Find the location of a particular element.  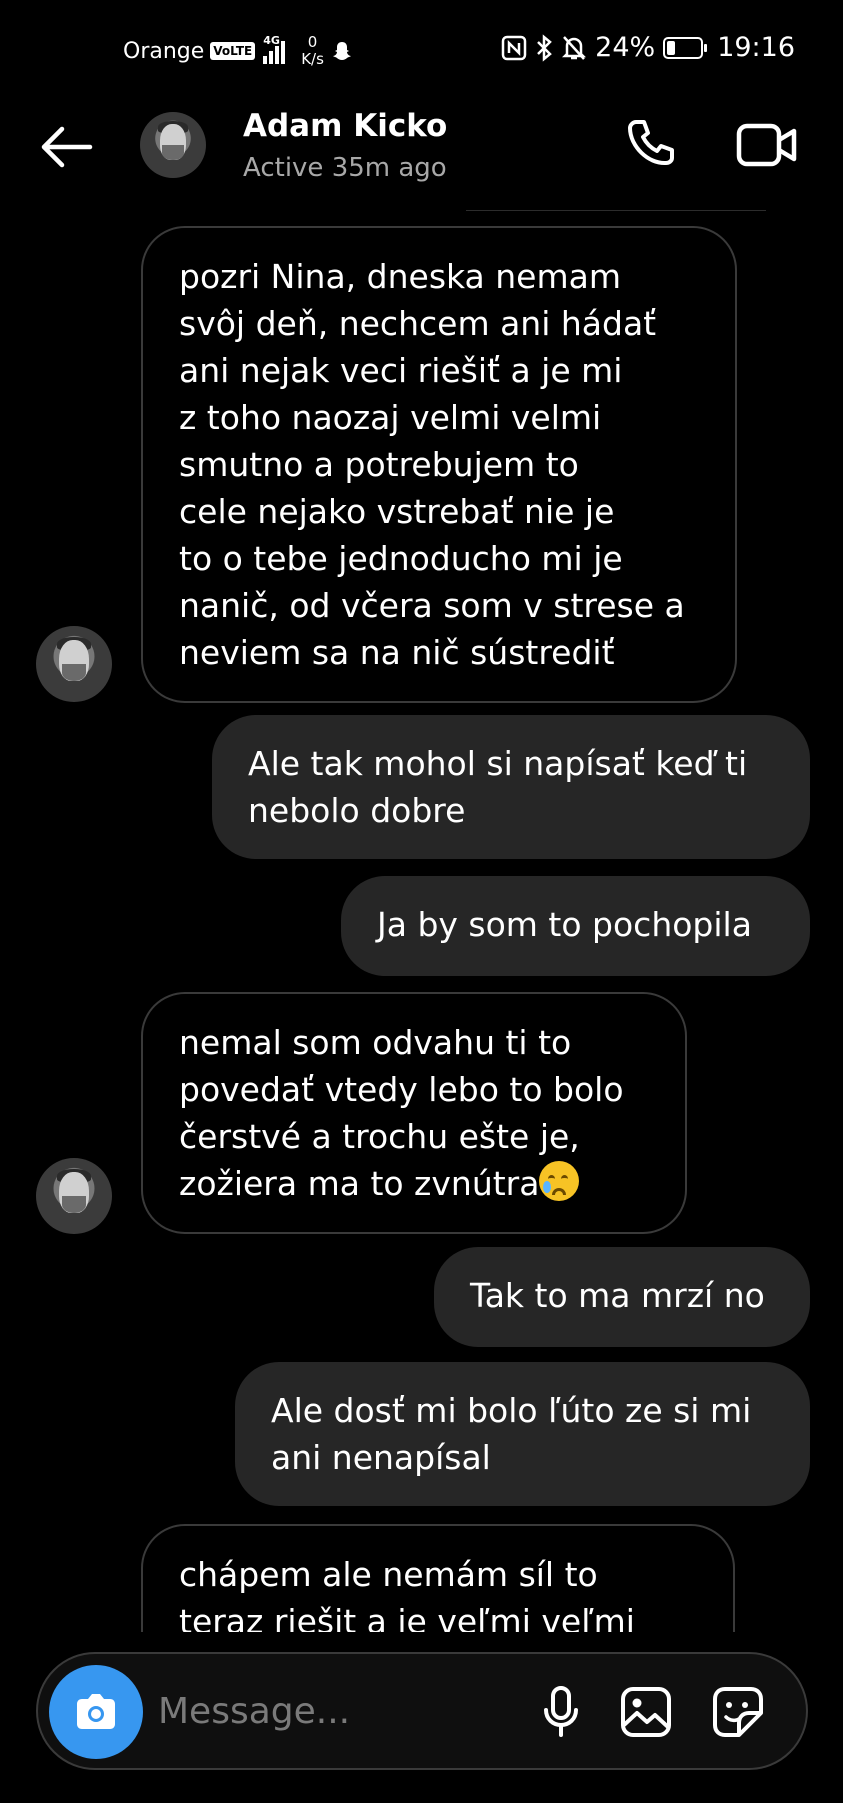

camera-button is located at coordinates (96, 1712).